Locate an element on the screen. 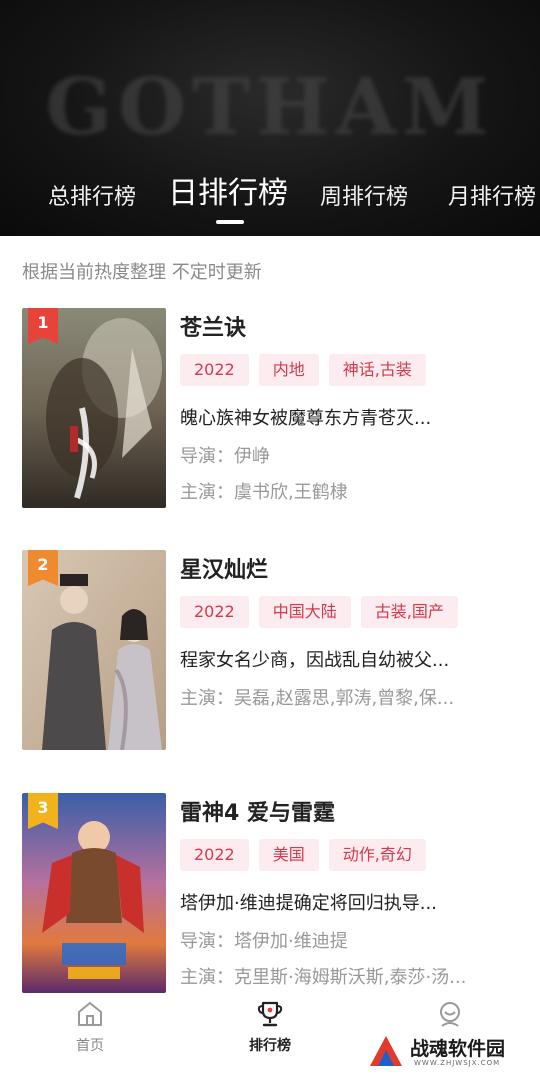 This screenshot has height=1077, width=540. tag-list: 2022 美国 动作,奇幻 is located at coordinates (308, 855).